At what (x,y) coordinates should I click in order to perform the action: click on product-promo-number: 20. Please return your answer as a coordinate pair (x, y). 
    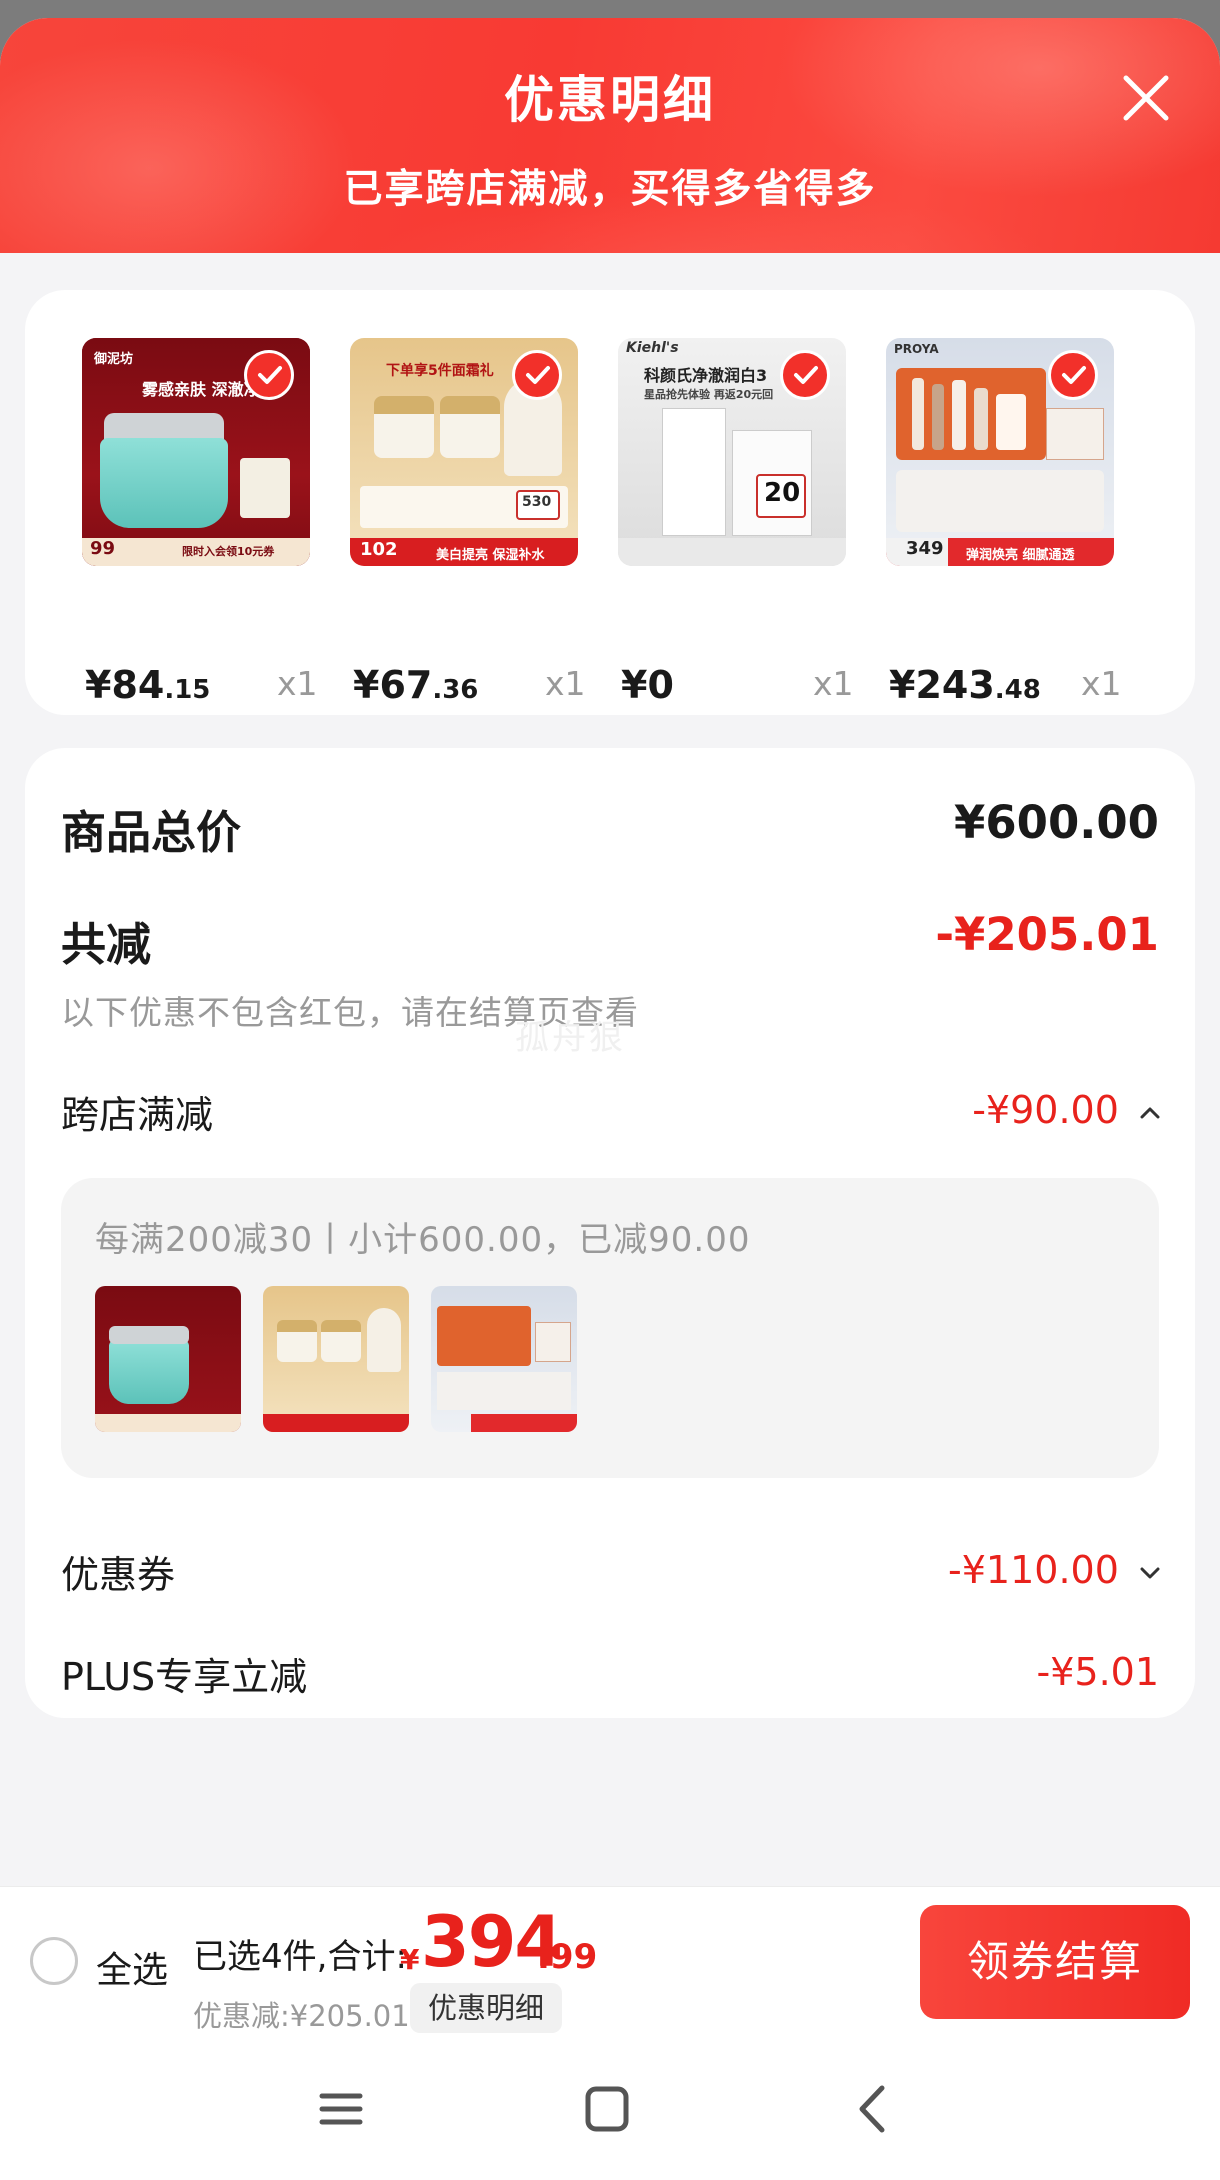
    Looking at the image, I should click on (782, 493).